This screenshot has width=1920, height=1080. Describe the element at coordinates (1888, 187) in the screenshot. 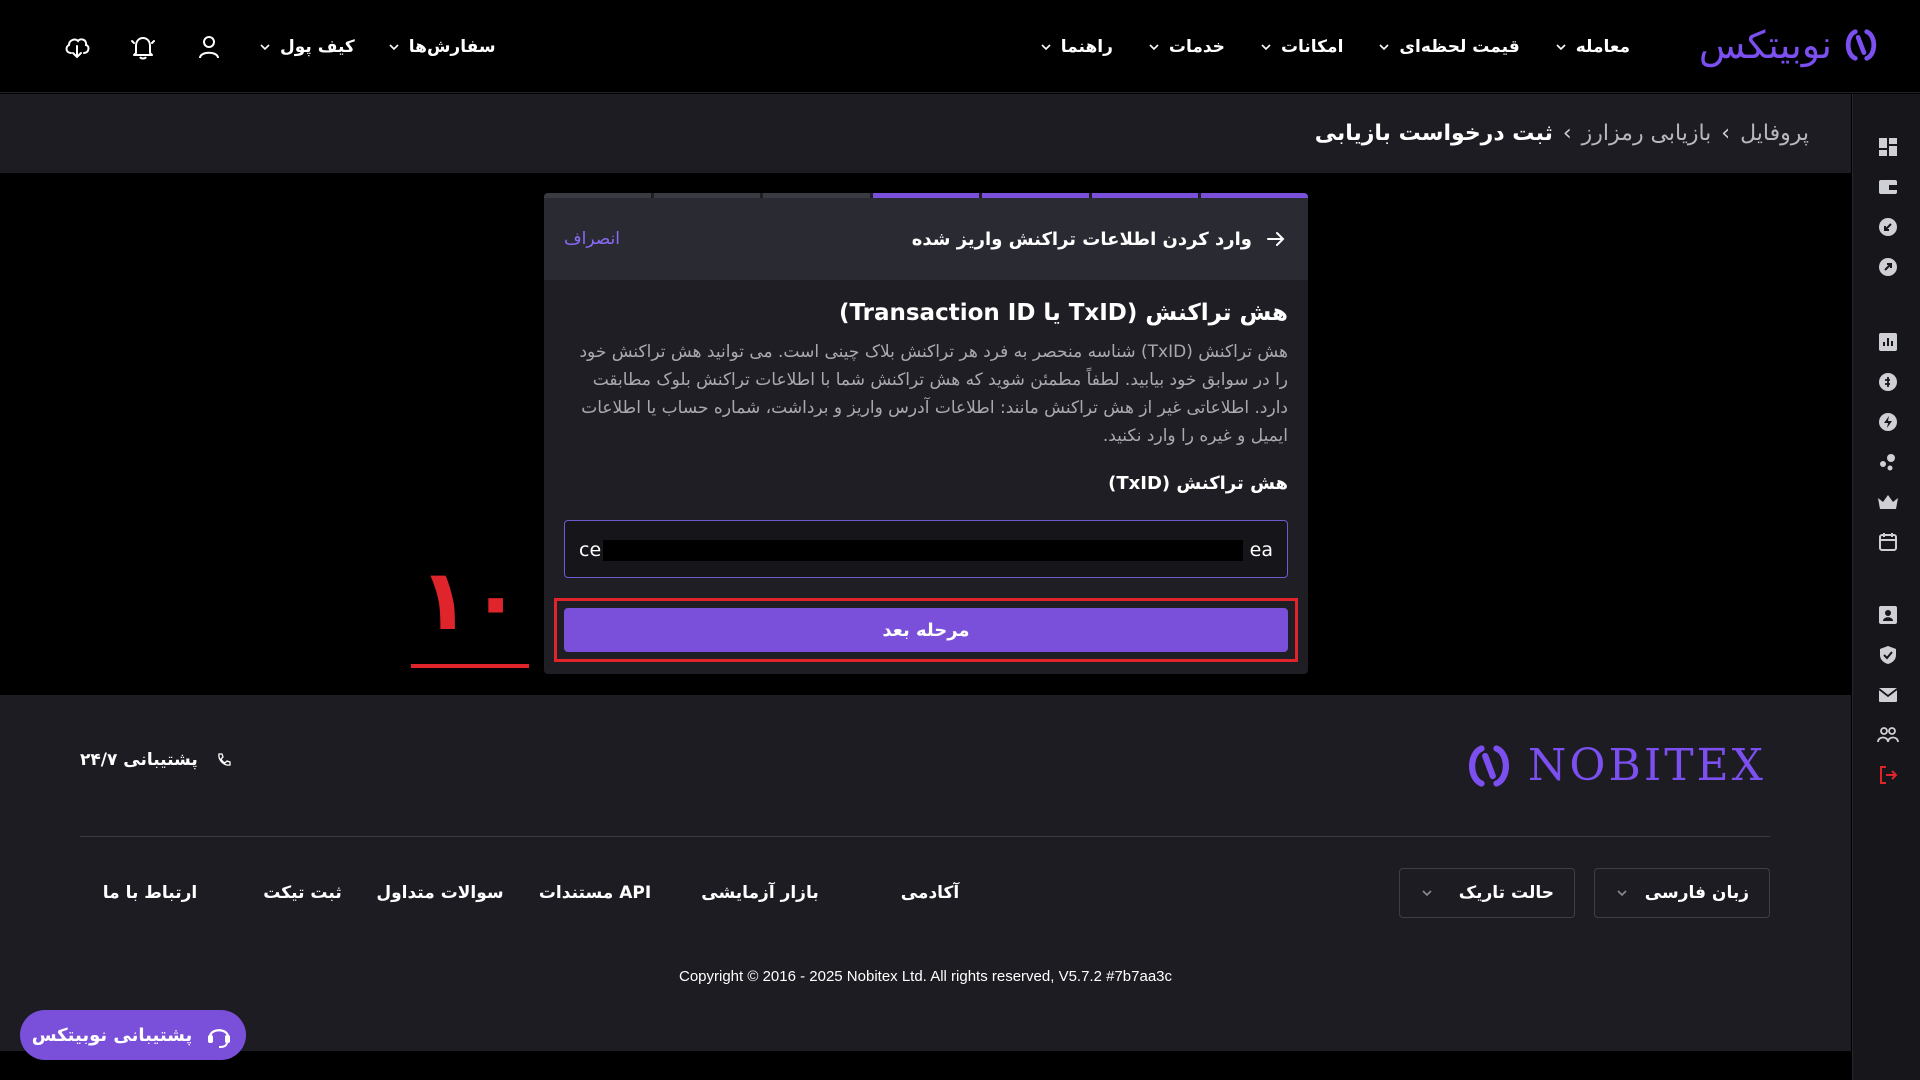

I see `wallet-icon` at that location.